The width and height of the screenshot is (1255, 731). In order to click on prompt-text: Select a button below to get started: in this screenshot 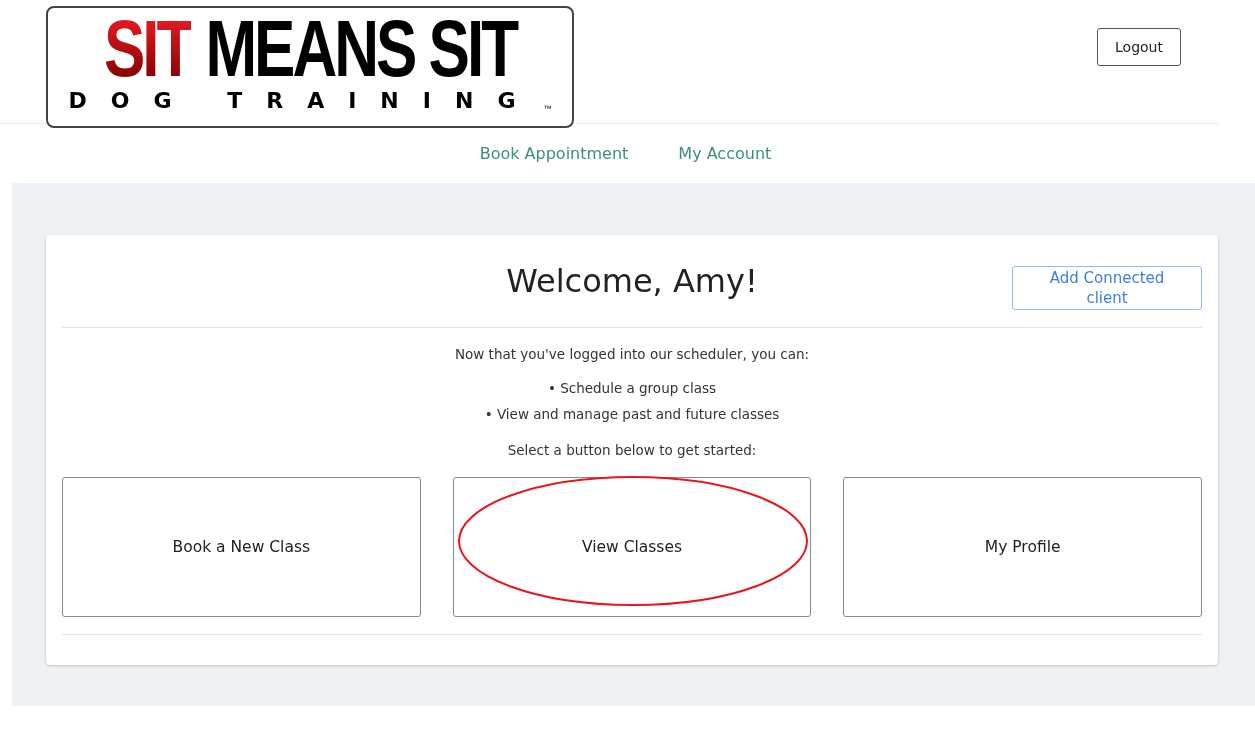, I will do `click(632, 450)`.